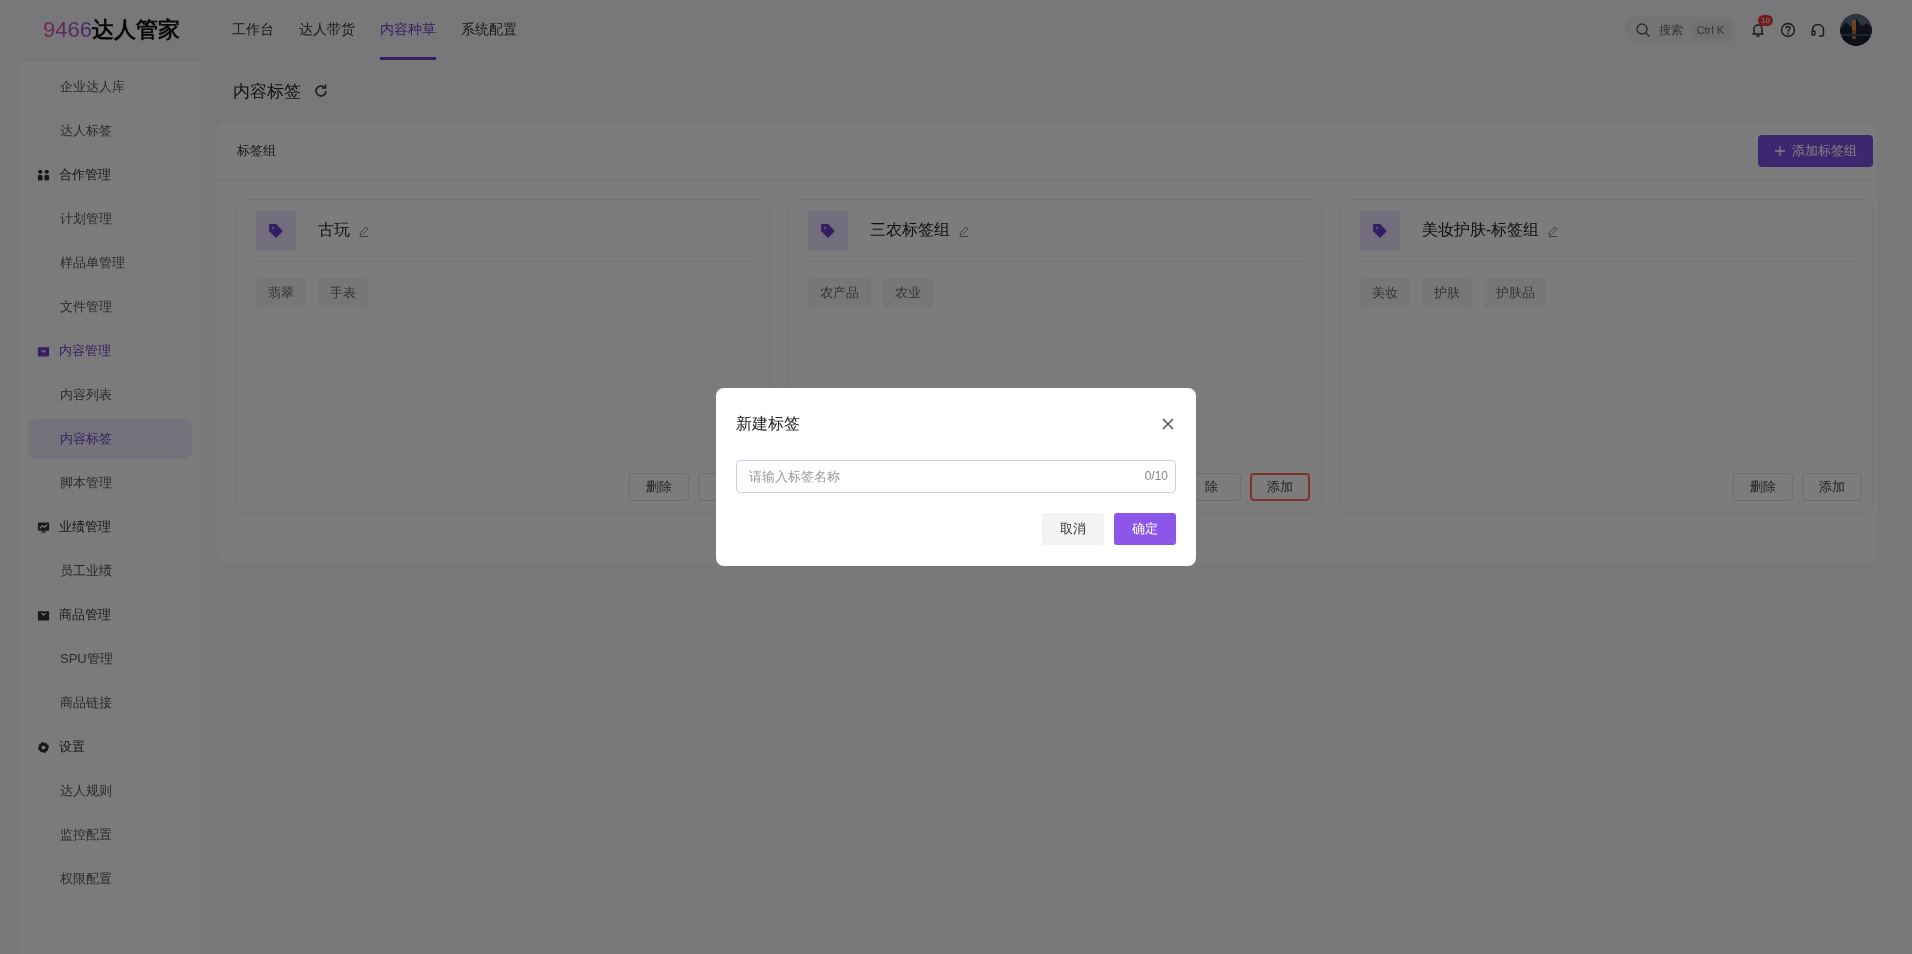 The height and width of the screenshot is (954, 1912). What do you see at coordinates (110, 175) in the screenshot?
I see `menu-group: 合作管理` at bounding box center [110, 175].